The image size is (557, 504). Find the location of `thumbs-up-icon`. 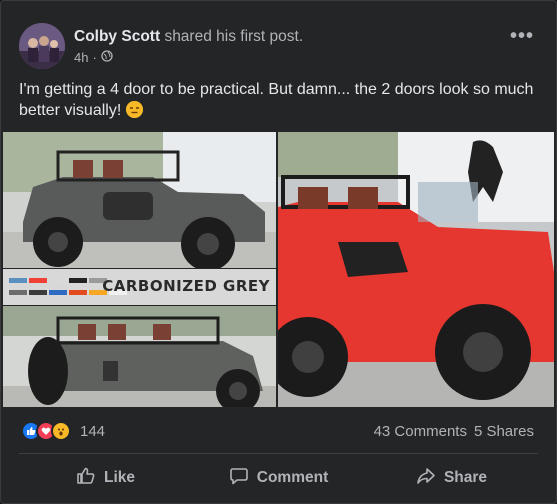

thumbs-up-icon is located at coordinates (86, 478).